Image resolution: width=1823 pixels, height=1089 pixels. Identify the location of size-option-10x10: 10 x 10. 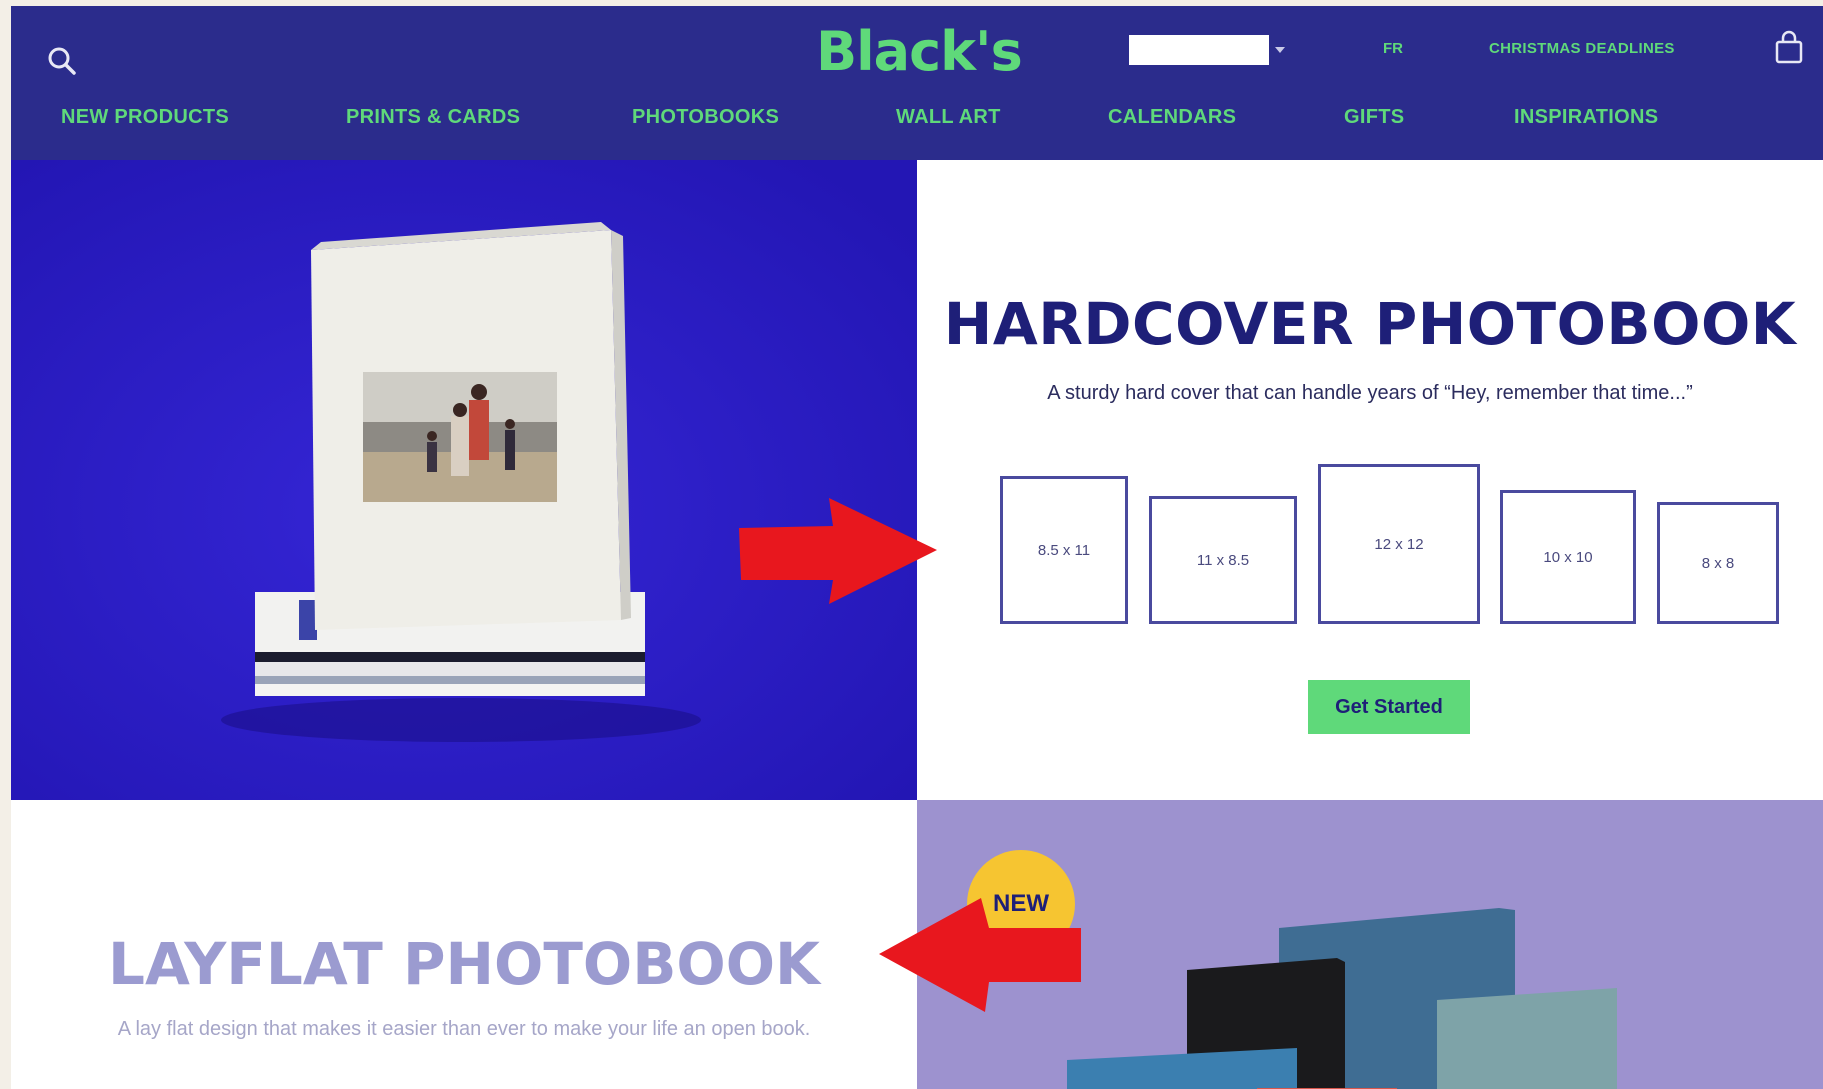
(1568, 557).